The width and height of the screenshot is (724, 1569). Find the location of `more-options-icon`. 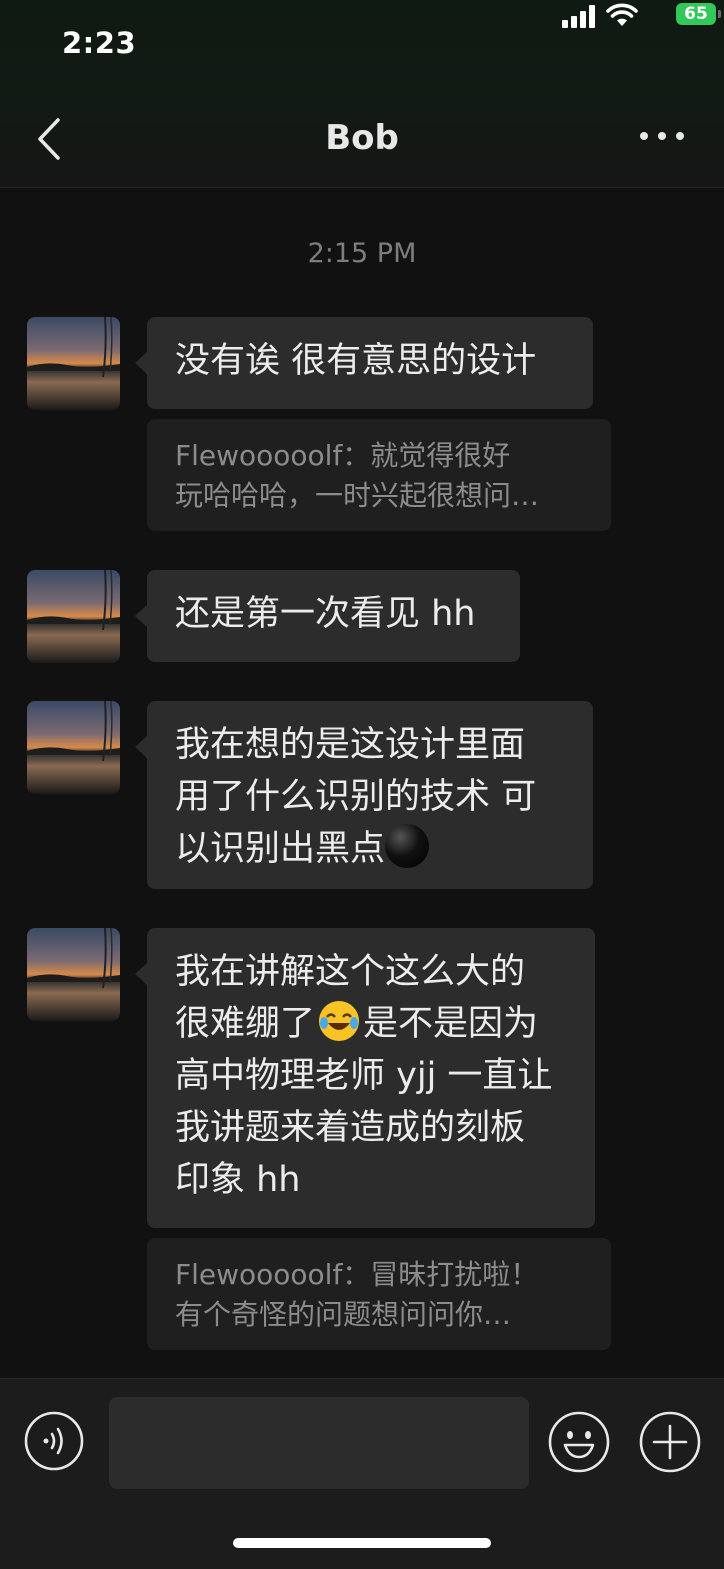

more-options-icon is located at coordinates (662, 136).